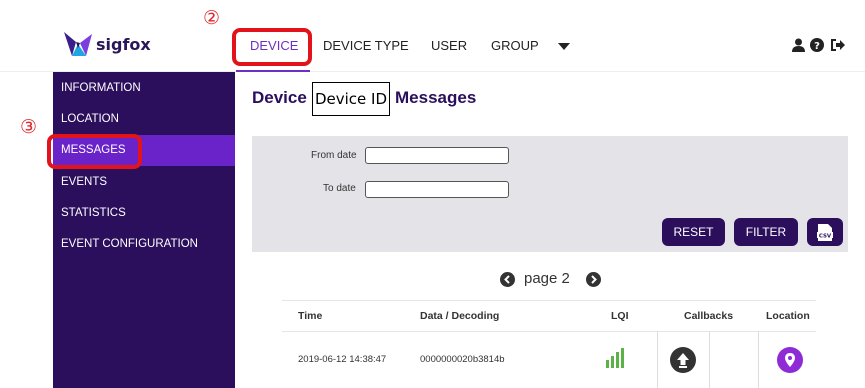 The width and height of the screenshot is (865, 388). What do you see at coordinates (78, 44) in the screenshot?
I see `butterfly-logo-icon` at bounding box center [78, 44].